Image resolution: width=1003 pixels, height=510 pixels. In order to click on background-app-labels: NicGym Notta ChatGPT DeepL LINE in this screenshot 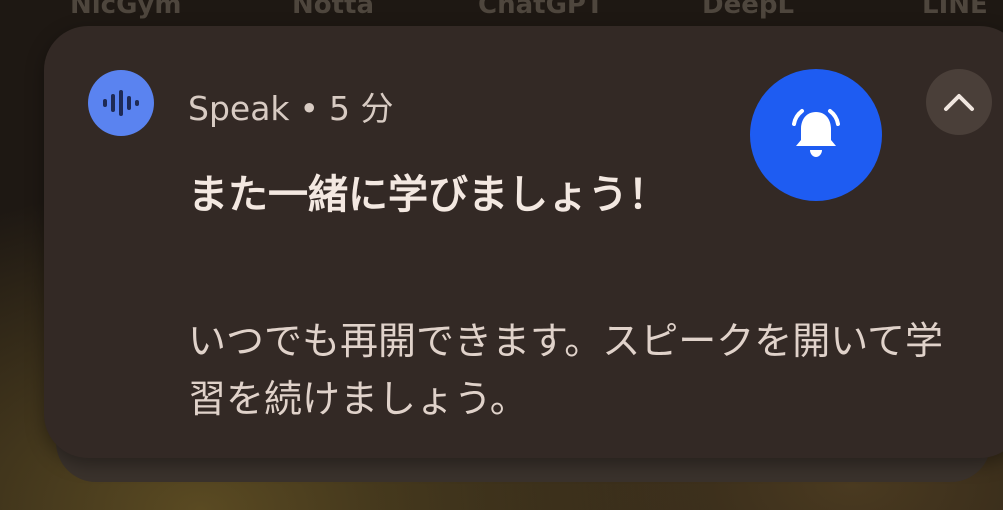, I will do `click(501, 10)`.